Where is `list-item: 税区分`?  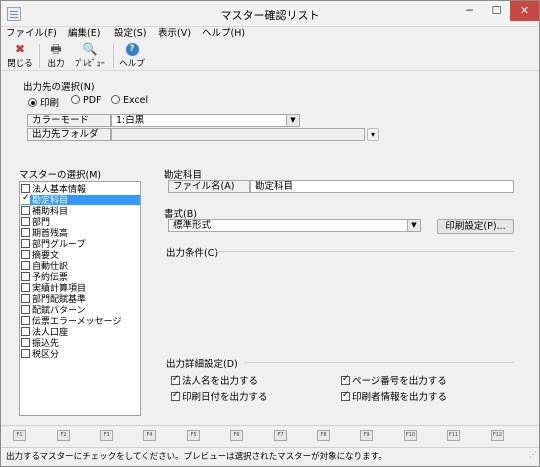
list-item: 税区分 is located at coordinates (80, 354).